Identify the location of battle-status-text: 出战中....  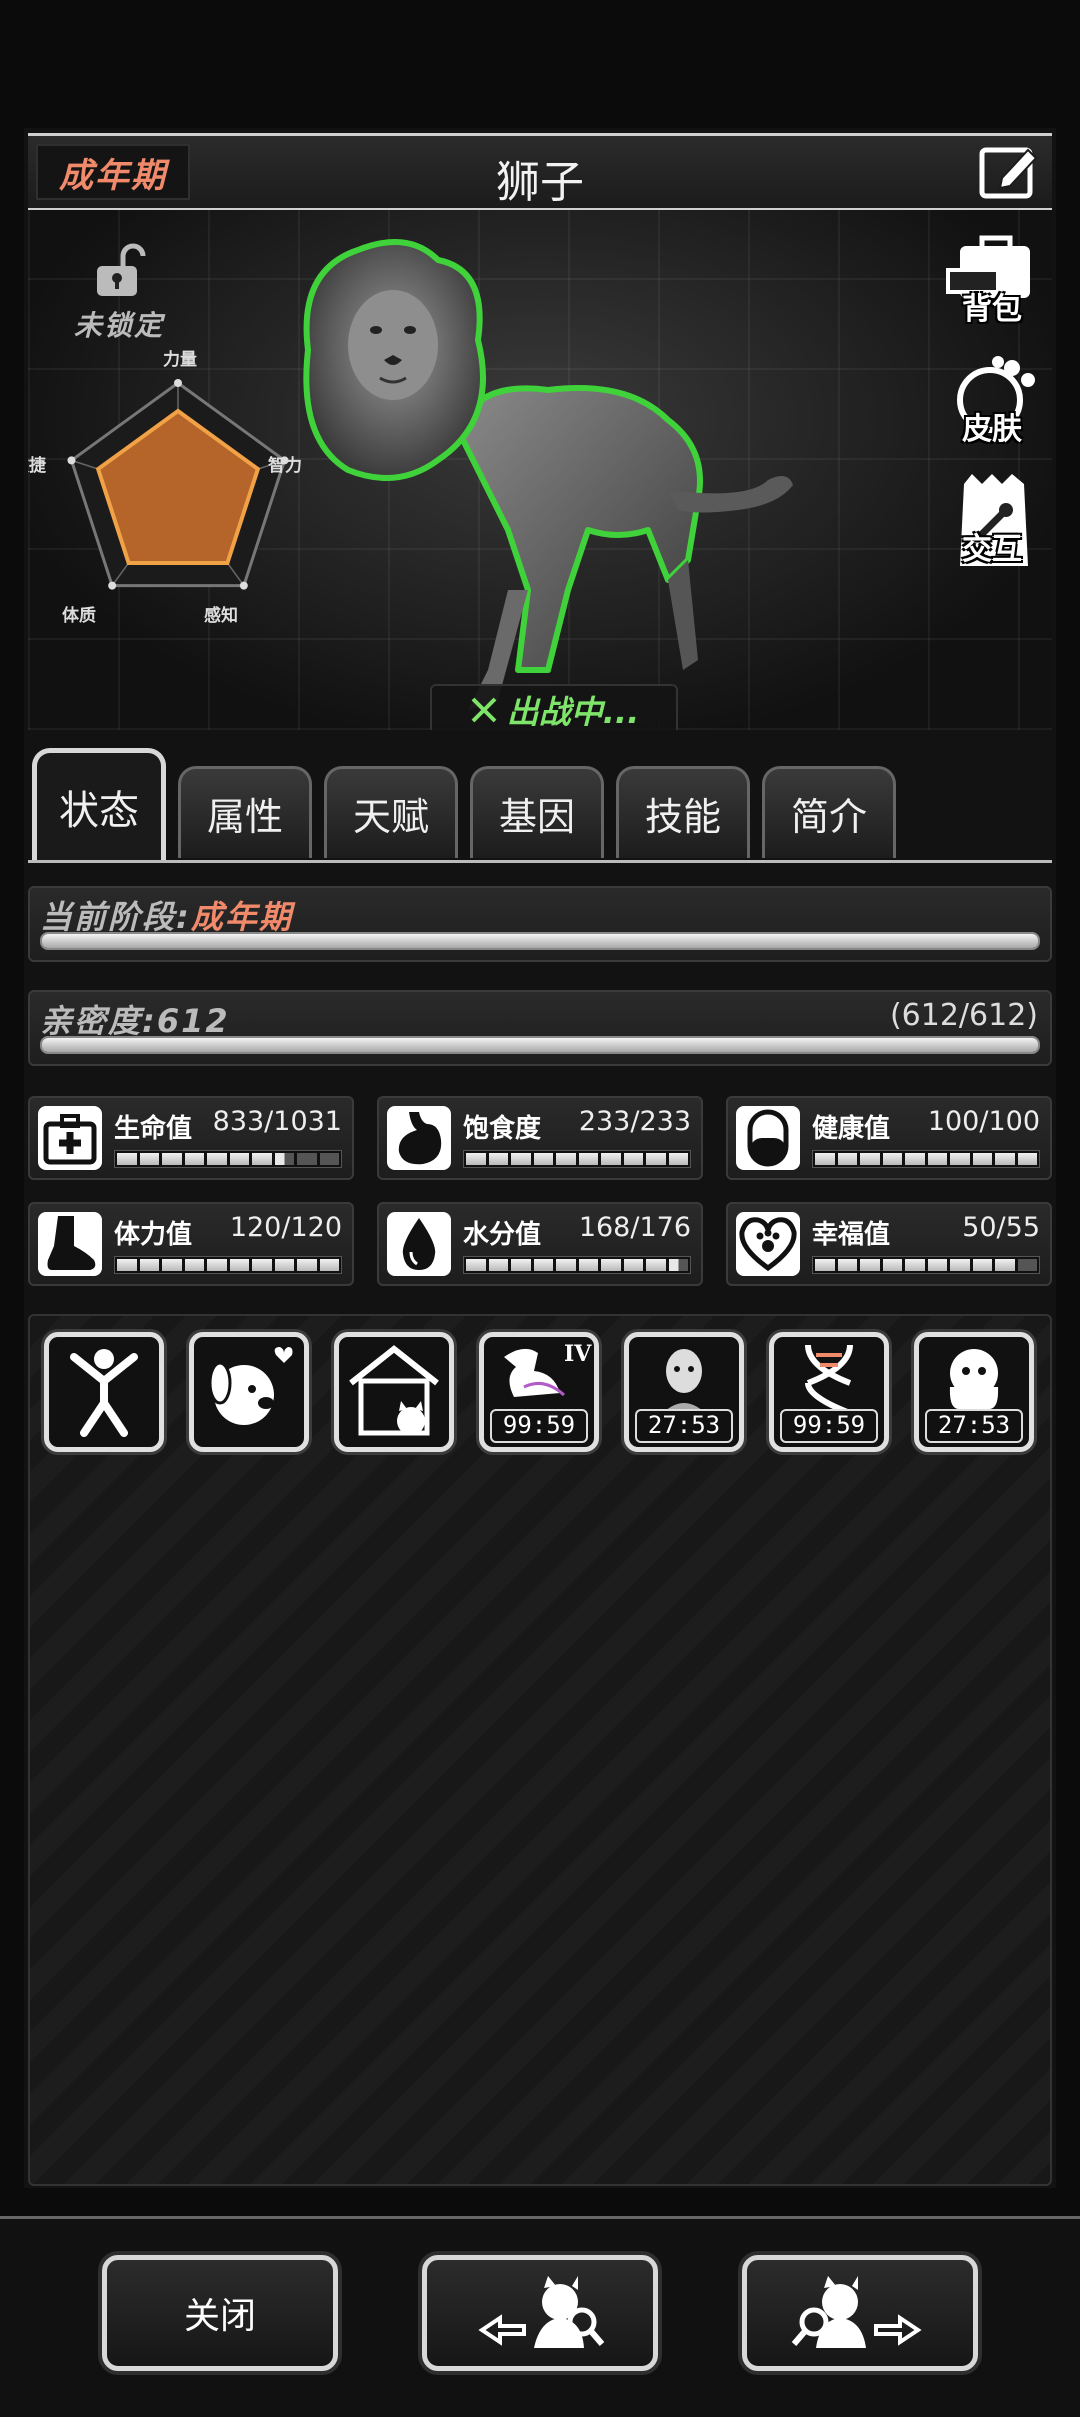
(573, 711).